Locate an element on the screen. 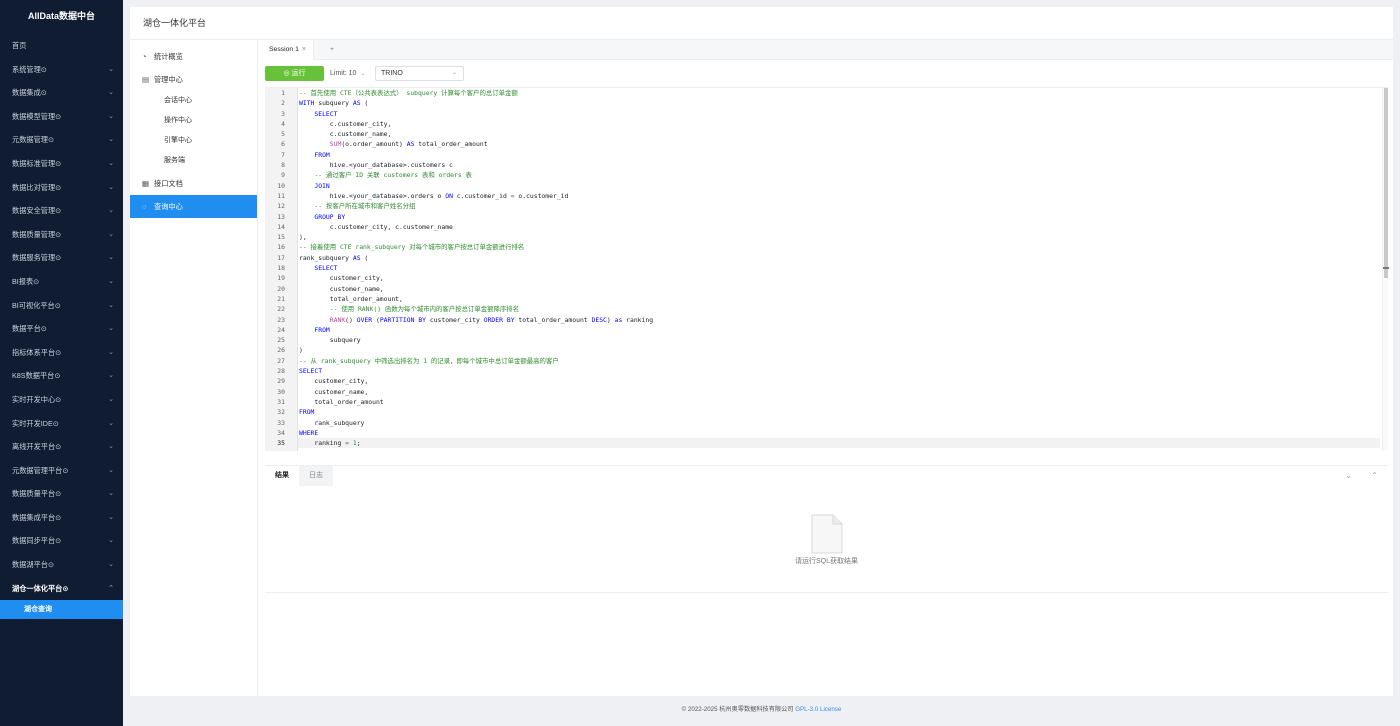 The width and height of the screenshot is (1400, 726). code-line: -- 通过客户 ID 关联 customers 表和 orders 表 is located at coordinates (839, 175).